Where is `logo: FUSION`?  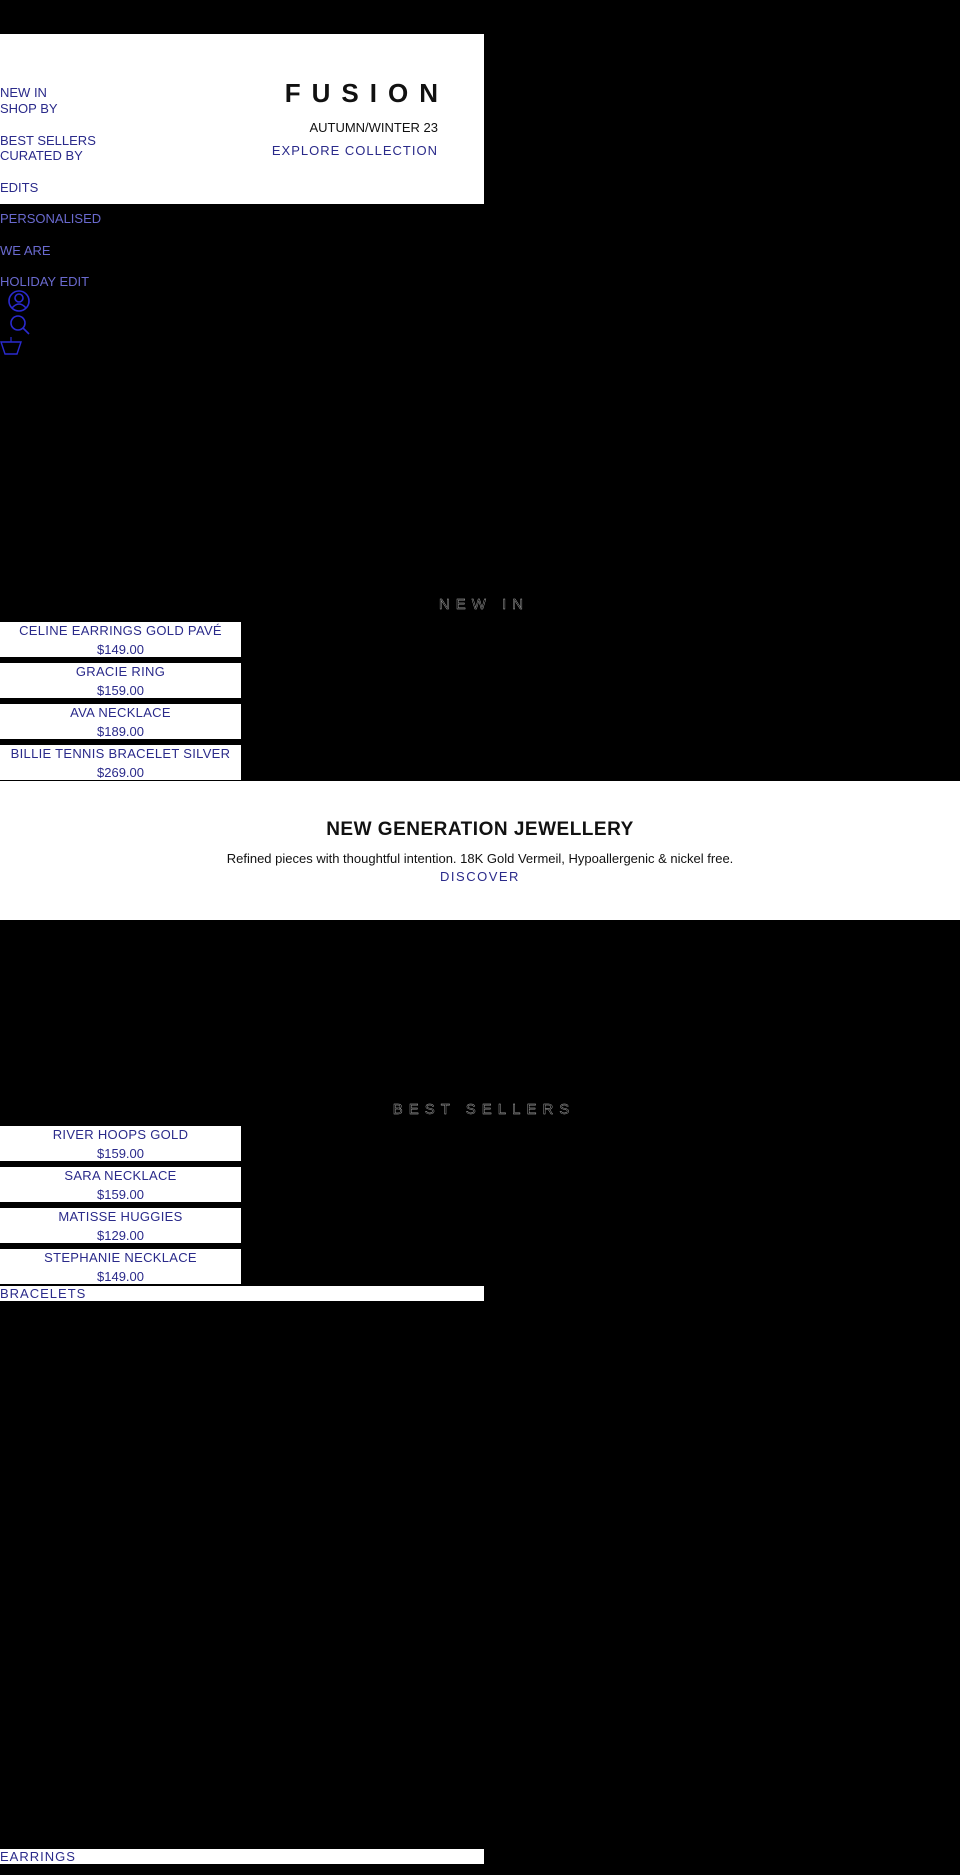
logo: FUSION is located at coordinates (367, 93).